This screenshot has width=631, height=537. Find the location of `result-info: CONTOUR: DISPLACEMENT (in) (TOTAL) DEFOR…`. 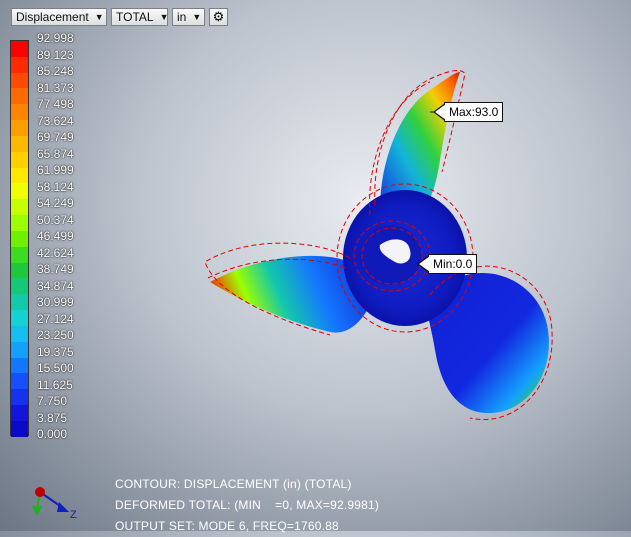

result-info: CONTOUR: DISPLACEMENT (in) (TOTAL) DEFOR… is located at coordinates (247, 505).